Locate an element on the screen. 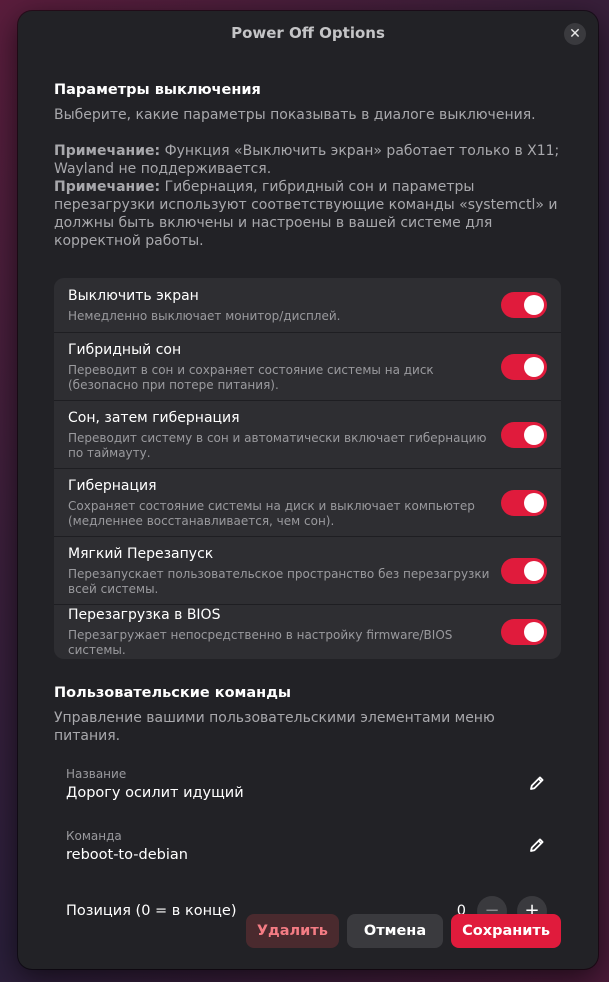 This screenshot has height=982, width=609. note1-label: Примечание: is located at coordinates (107, 151).